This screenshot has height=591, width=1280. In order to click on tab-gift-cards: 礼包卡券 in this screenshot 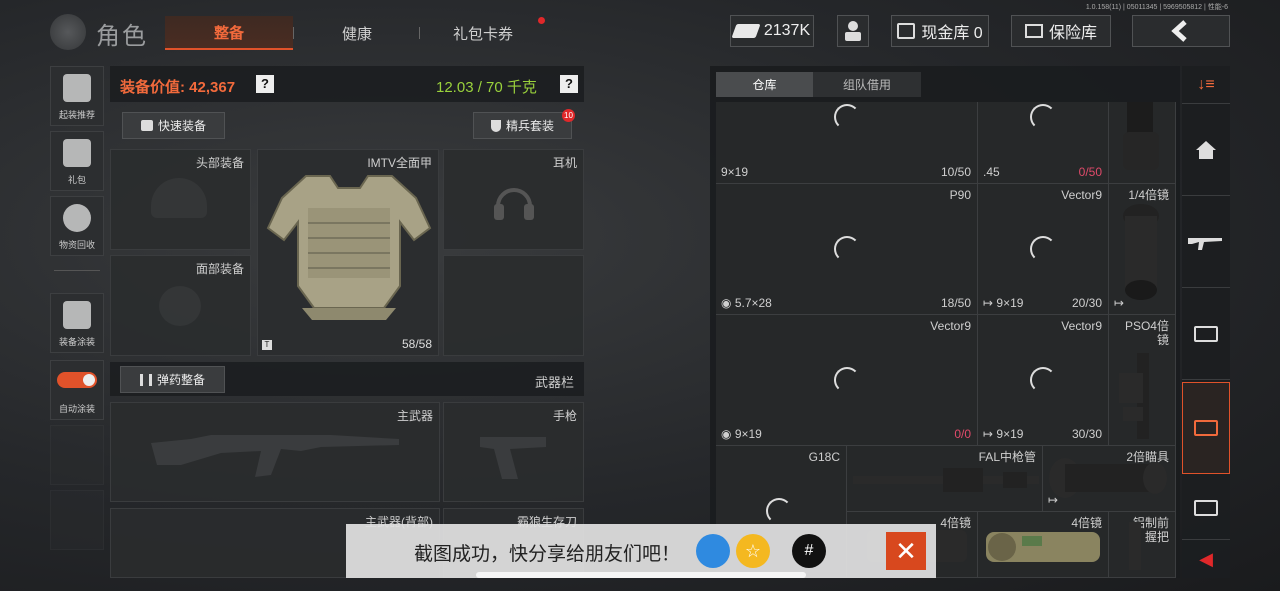, I will do `click(483, 33)`.